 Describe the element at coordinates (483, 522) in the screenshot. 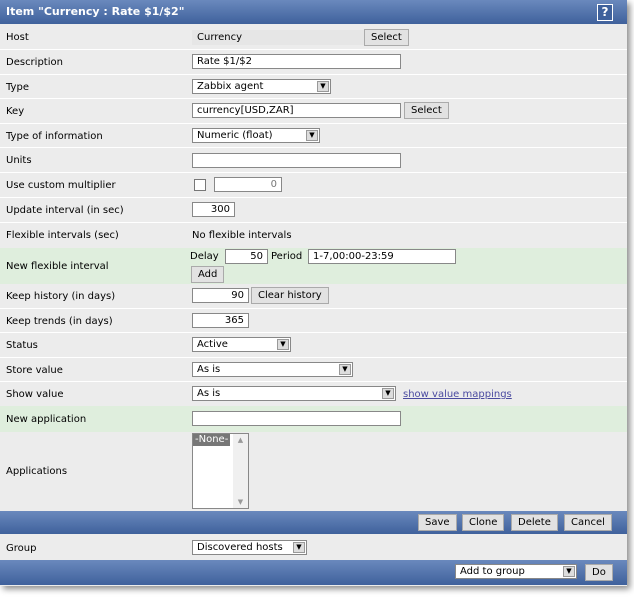

I see `clone-button: Clone` at that location.